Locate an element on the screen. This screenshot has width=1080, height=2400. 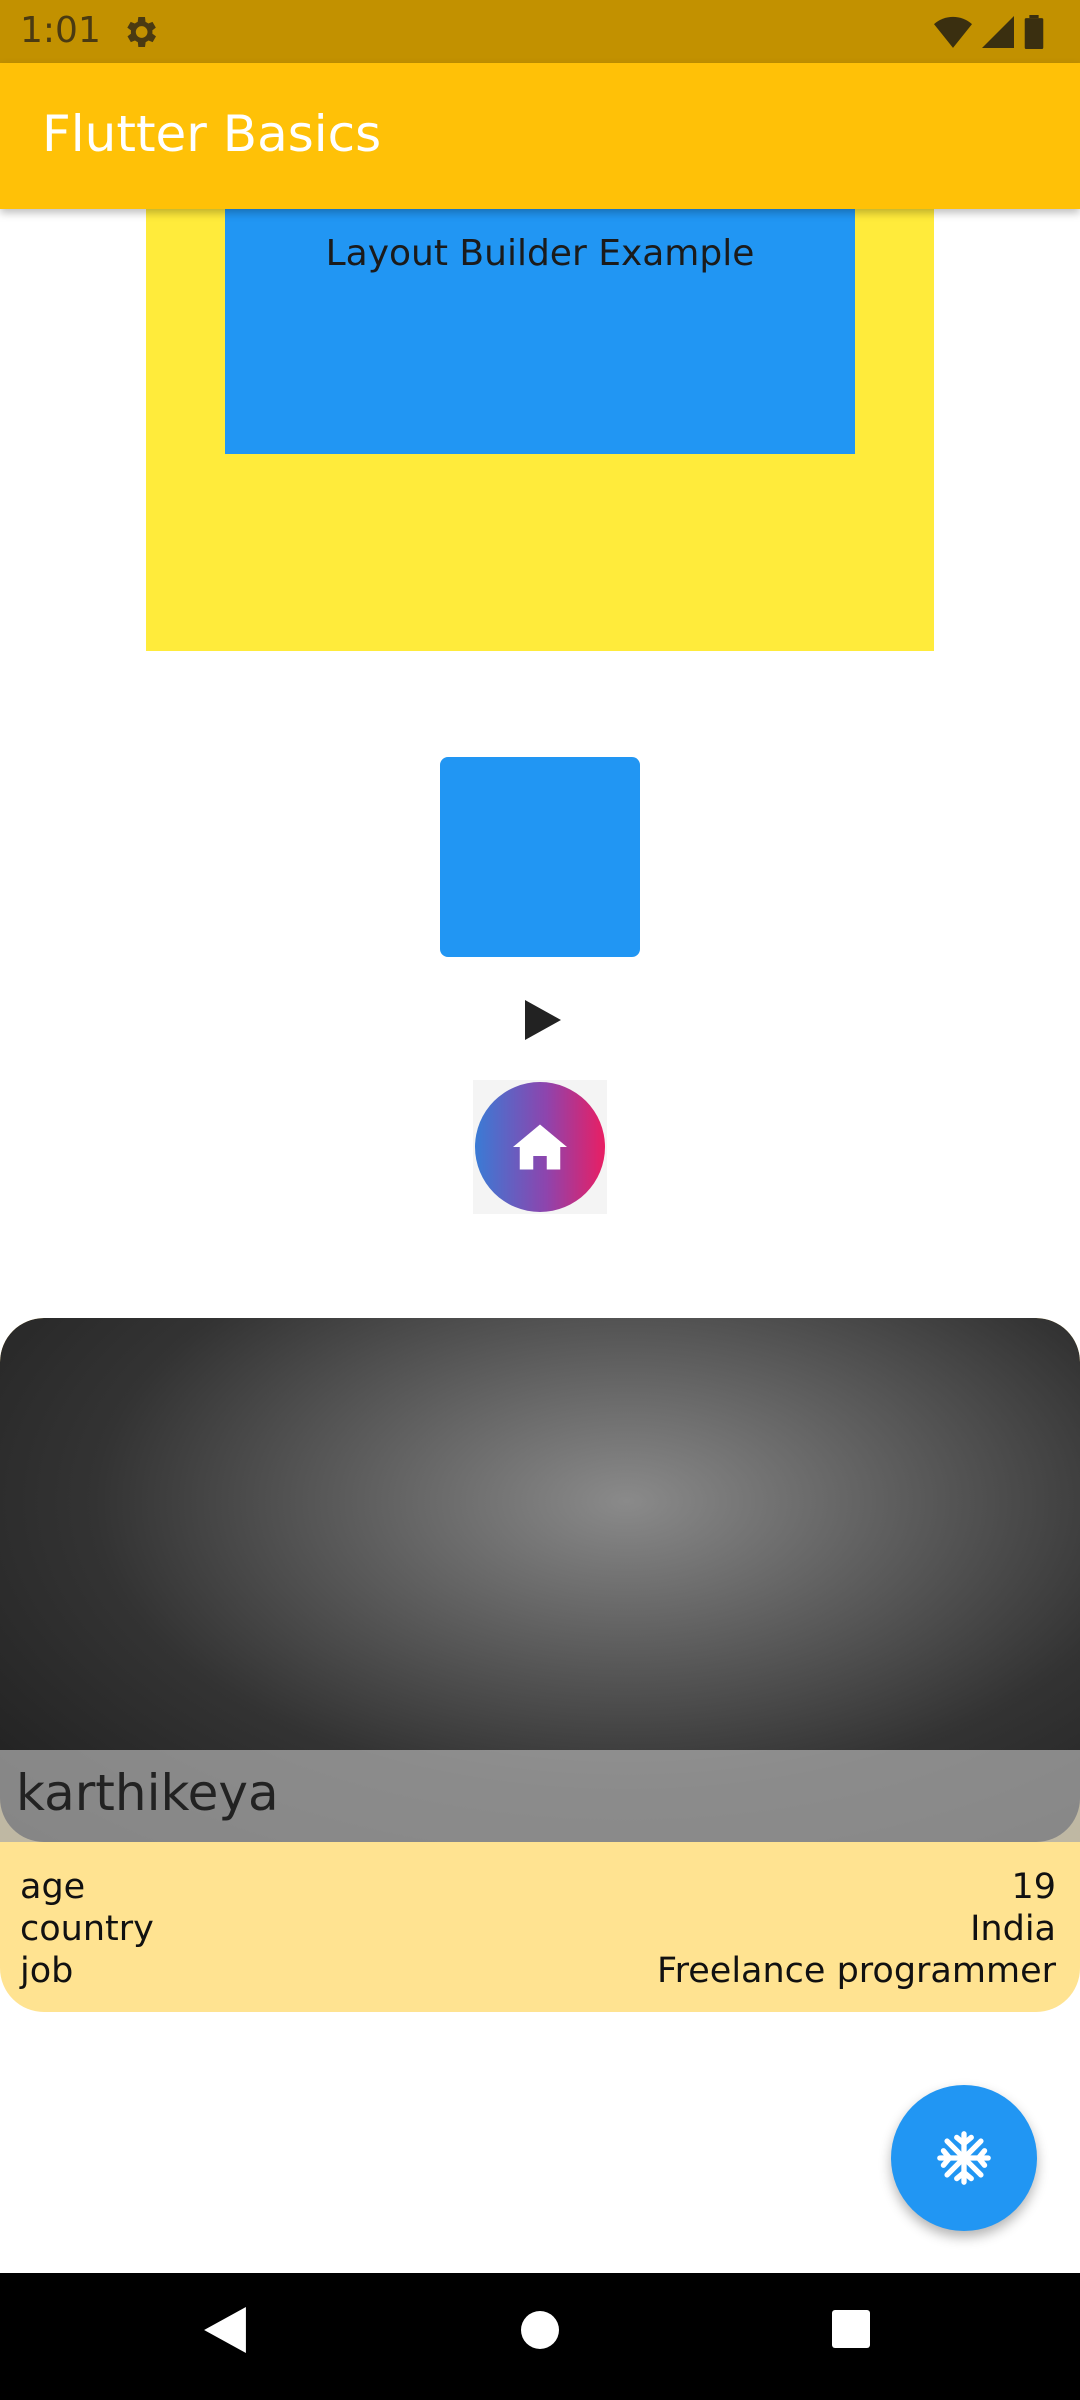
profile-row-age: age 19 is located at coordinates (538, 1887).